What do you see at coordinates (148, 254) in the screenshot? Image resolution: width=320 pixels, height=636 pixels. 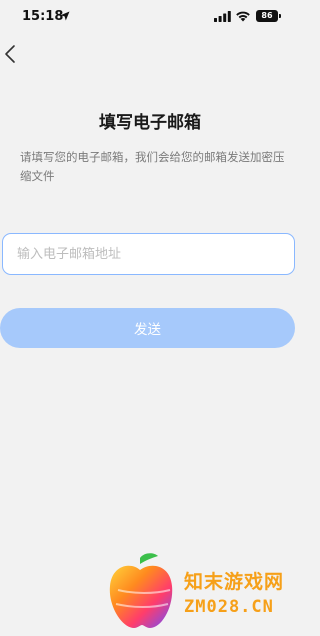 I see `email-input` at bounding box center [148, 254].